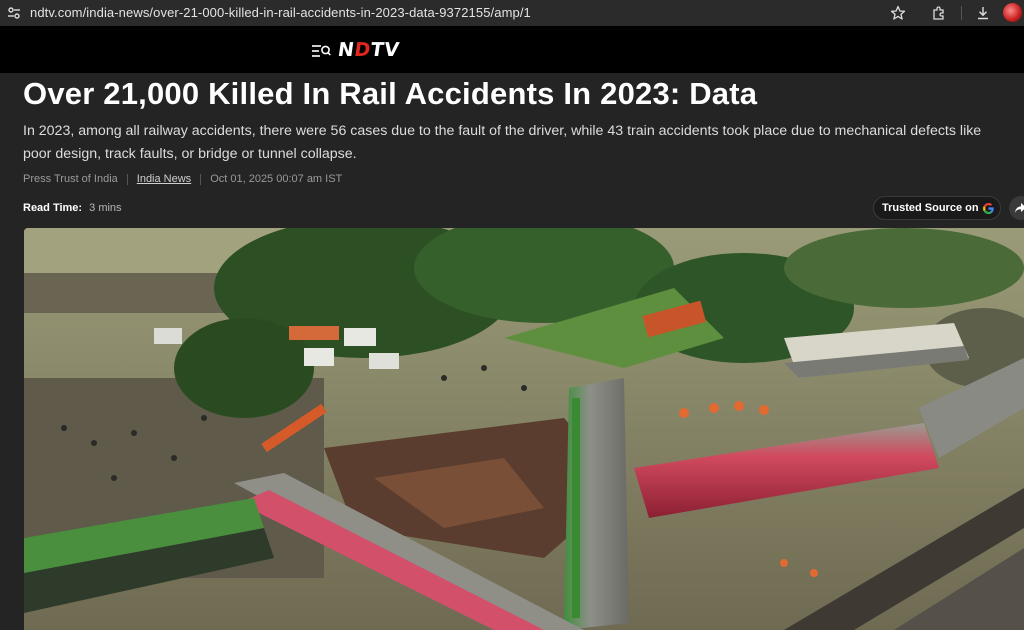 This screenshot has width=1024, height=630. Describe the element at coordinates (512, 49) in the screenshot. I see `site-header: NDTV` at that location.